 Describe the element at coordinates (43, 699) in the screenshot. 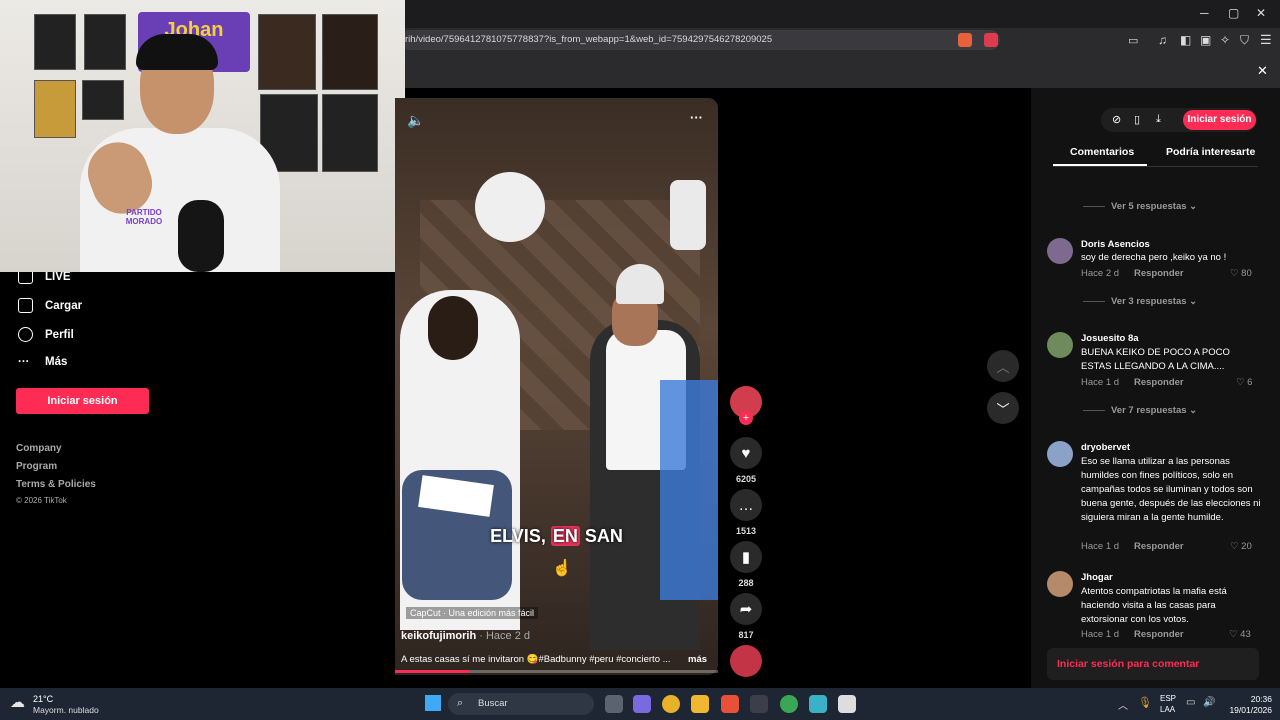

I see `weather-temp: 21°C` at that location.